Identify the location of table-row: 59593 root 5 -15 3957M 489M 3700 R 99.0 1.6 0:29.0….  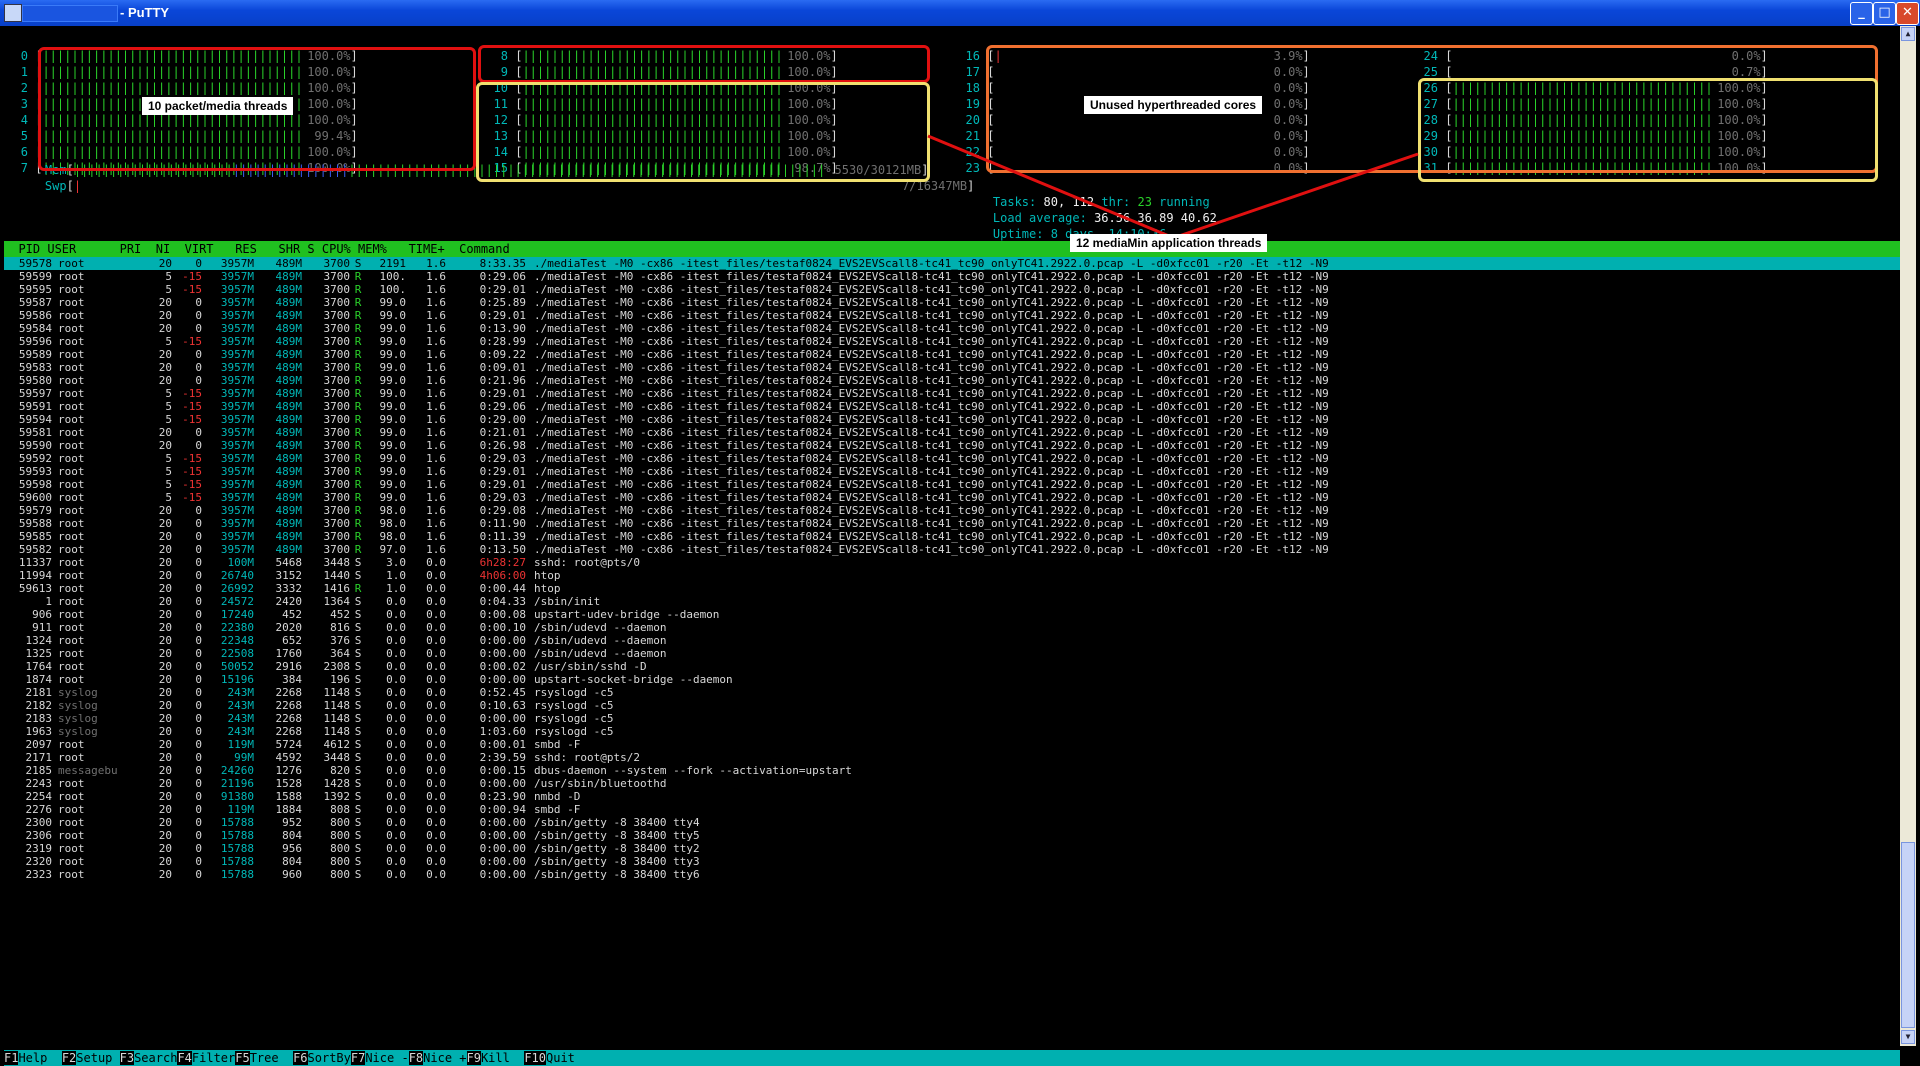
(952, 471).